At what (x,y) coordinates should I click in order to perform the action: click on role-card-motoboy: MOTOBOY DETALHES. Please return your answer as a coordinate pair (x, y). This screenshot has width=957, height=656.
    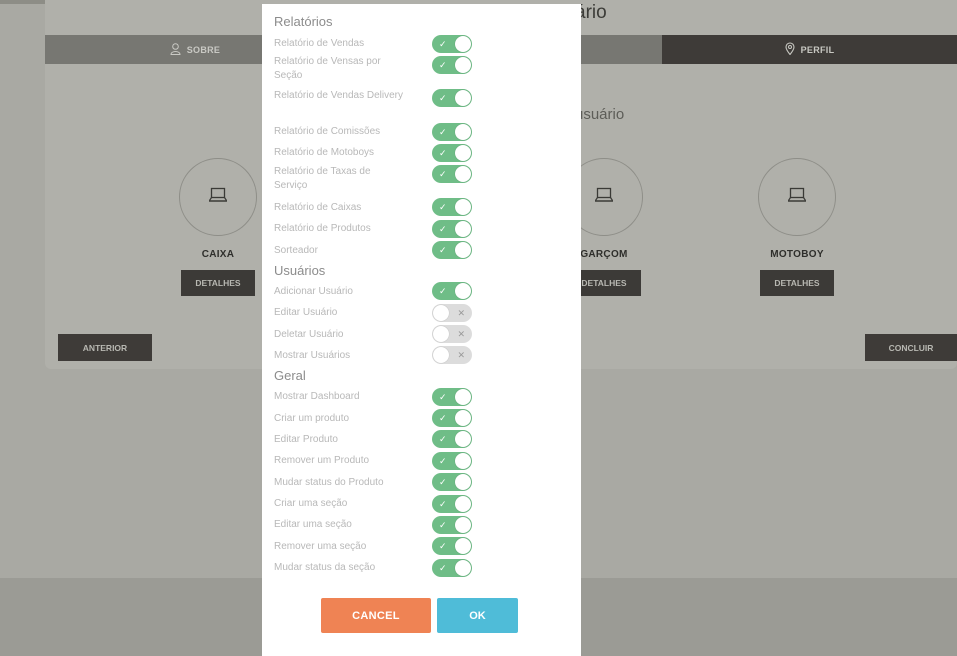
    Looking at the image, I should click on (797, 227).